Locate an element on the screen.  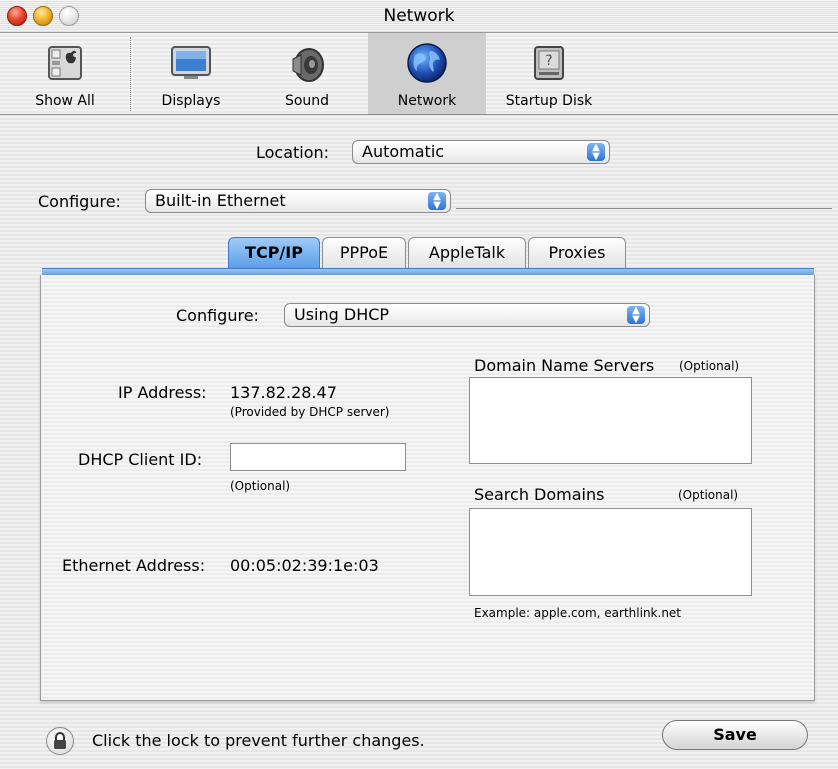
toolbar-sound-label: Sound is located at coordinates (307, 101).